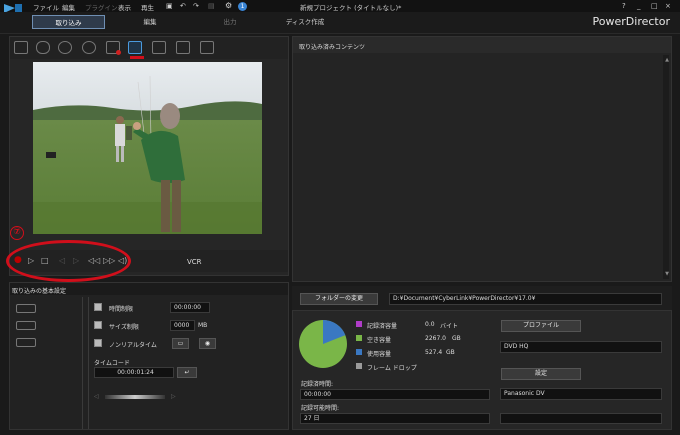  Describe the element at coordinates (379, 354) in the screenshot. I see `used-label: 使用容量` at that location.